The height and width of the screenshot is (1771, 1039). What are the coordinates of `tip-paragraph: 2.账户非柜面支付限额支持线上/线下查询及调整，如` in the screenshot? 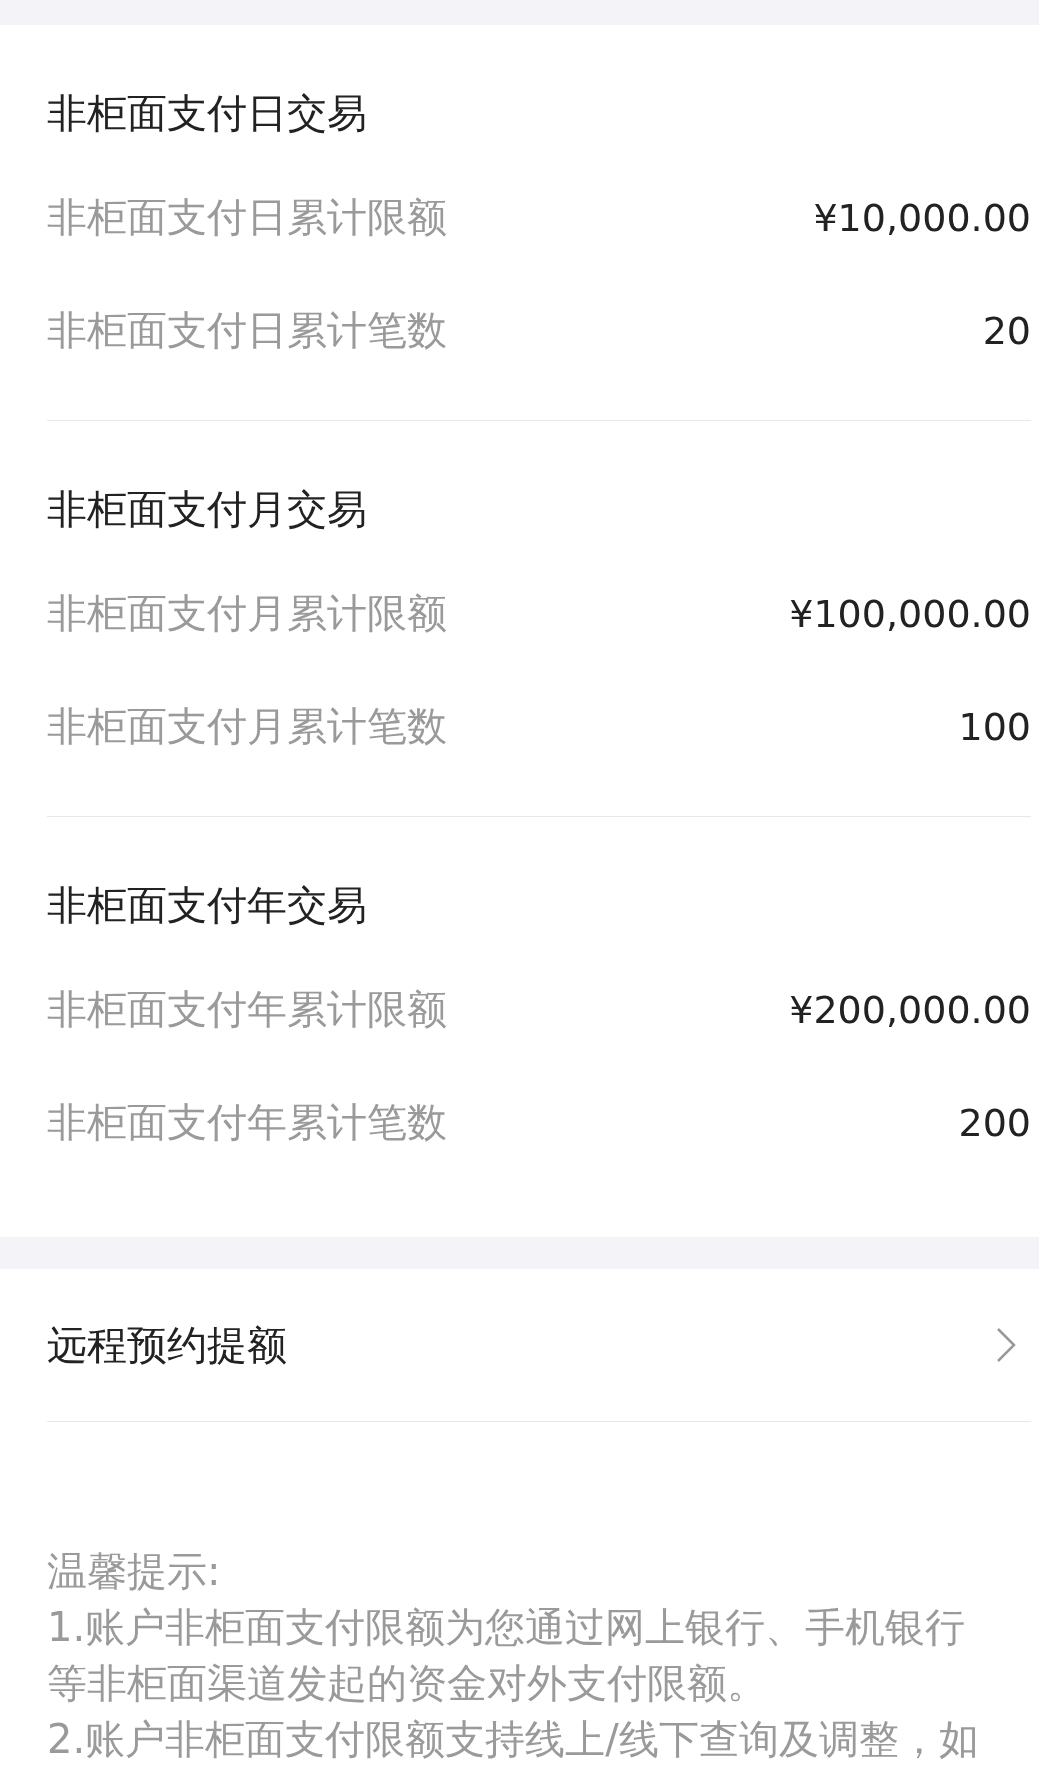 It's located at (513, 1739).